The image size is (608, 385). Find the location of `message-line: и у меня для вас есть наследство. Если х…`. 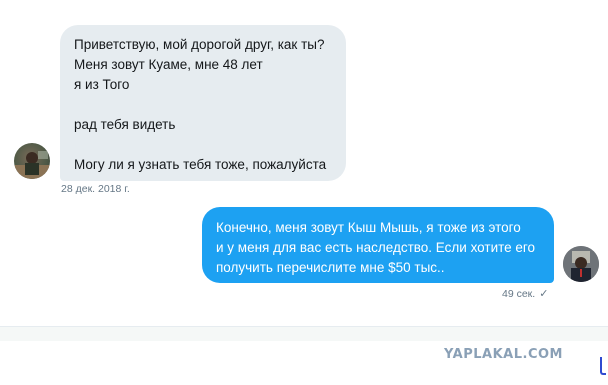

message-line: и у меня для вас есть наследство. Если х… is located at coordinates (376, 247).